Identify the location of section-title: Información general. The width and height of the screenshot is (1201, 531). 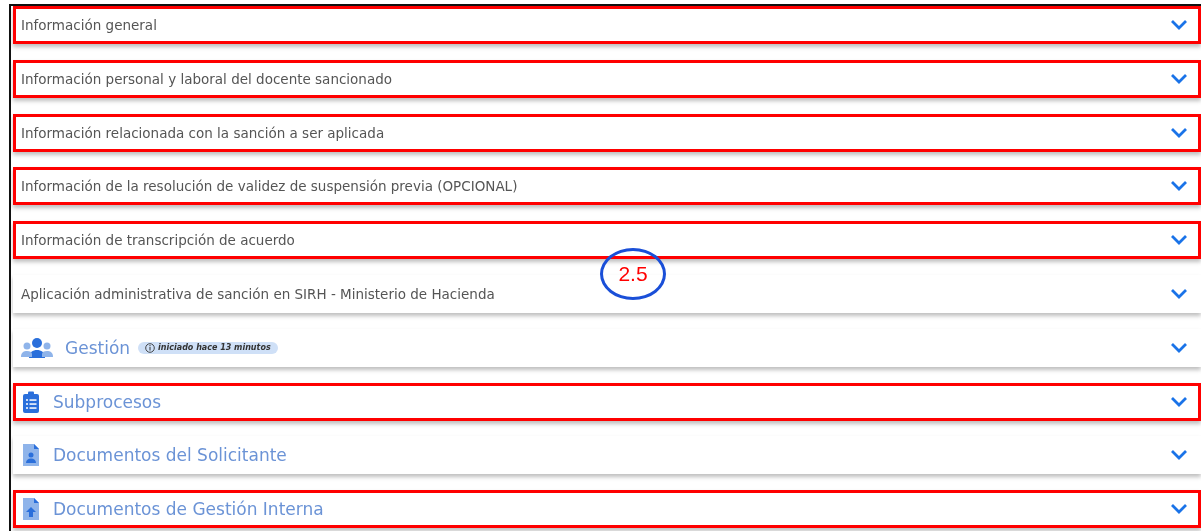
(89, 25).